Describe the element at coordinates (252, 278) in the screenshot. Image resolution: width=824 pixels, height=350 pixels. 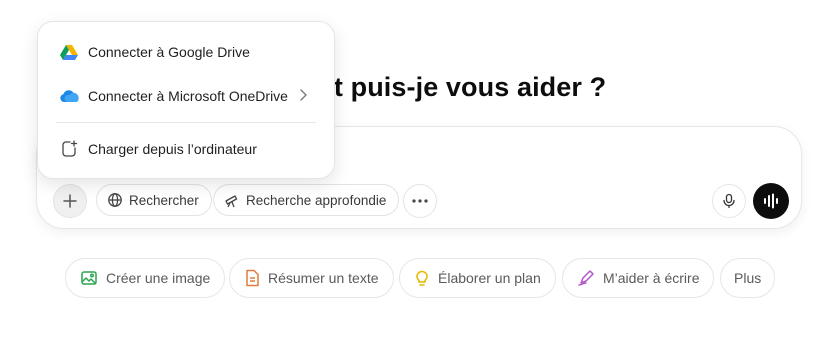
I see `document-icon` at that location.